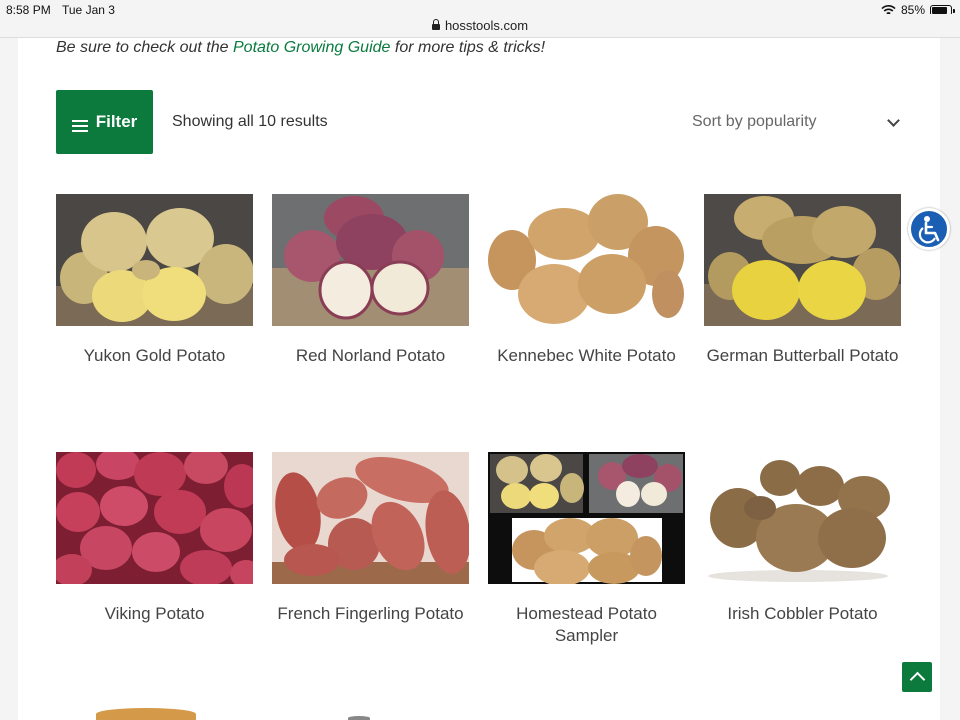  What do you see at coordinates (116, 121) in the screenshot?
I see `filter-label: Filter` at bounding box center [116, 121].